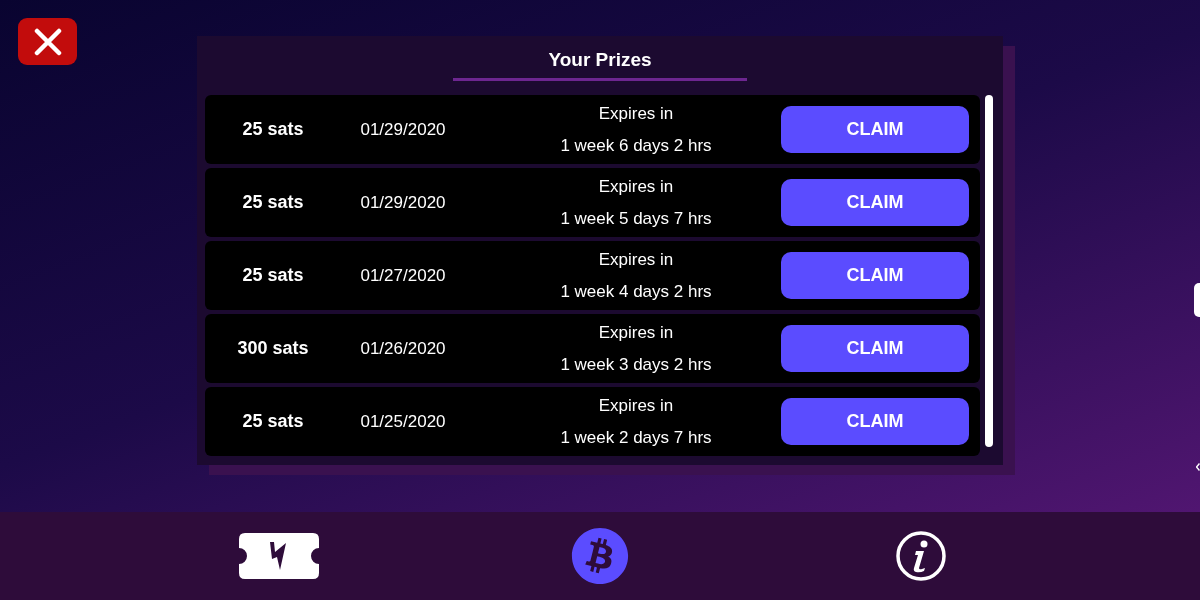  I want to click on expires-time: 1 week 6 days 2 hrs, so click(636, 145).